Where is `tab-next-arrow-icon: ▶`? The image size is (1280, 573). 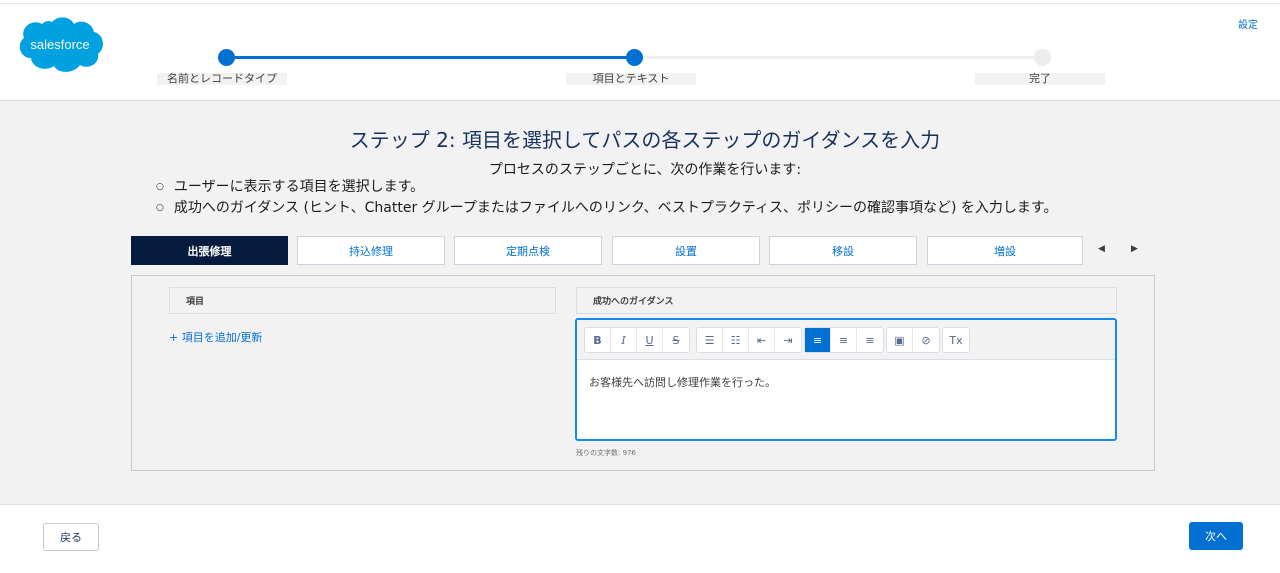 tab-next-arrow-icon: ▶ is located at coordinates (1134, 249).